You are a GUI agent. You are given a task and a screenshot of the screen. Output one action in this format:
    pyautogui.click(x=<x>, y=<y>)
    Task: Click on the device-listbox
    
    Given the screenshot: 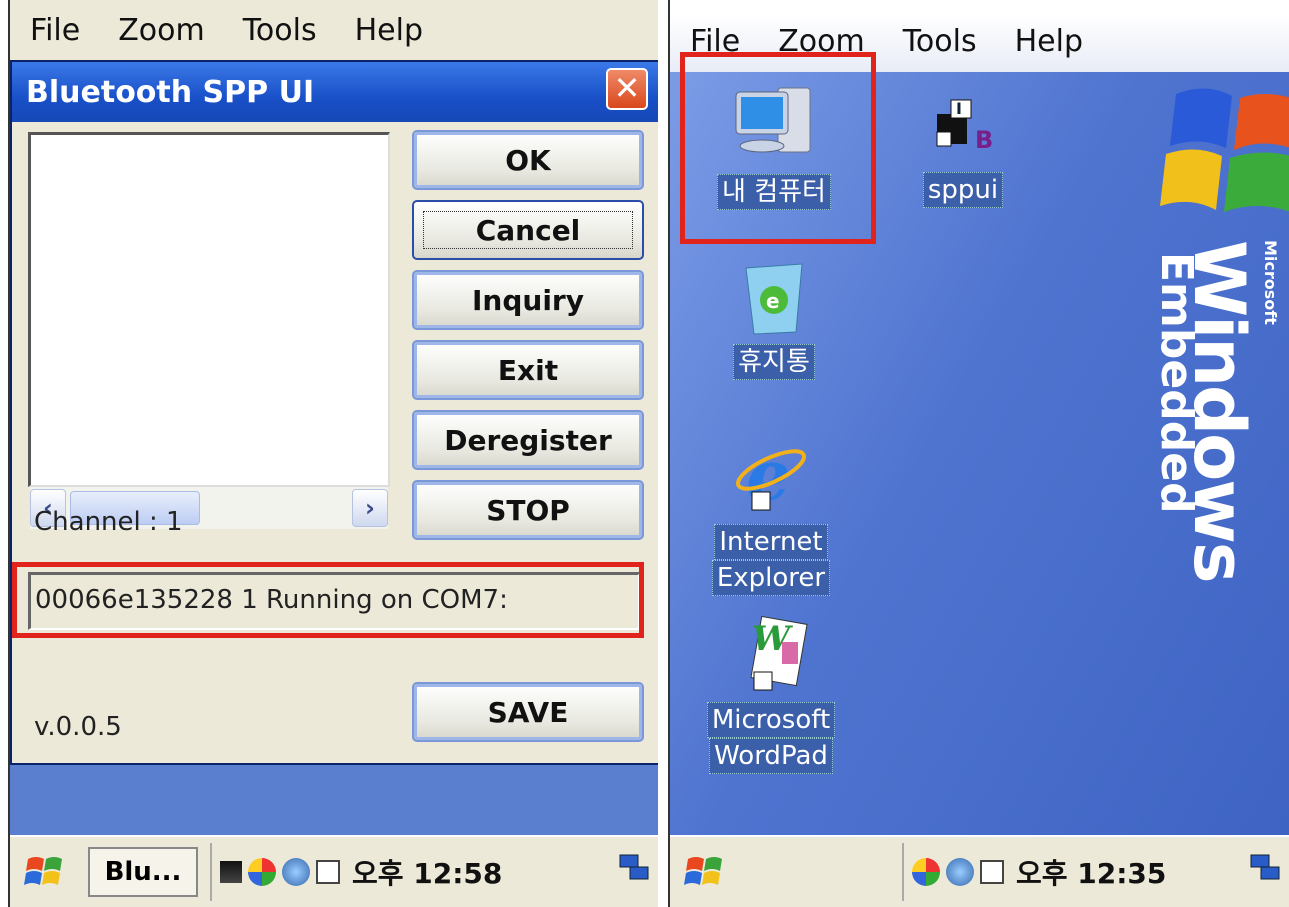 What is the action you would take?
    pyautogui.click(x=209, y=309)
    